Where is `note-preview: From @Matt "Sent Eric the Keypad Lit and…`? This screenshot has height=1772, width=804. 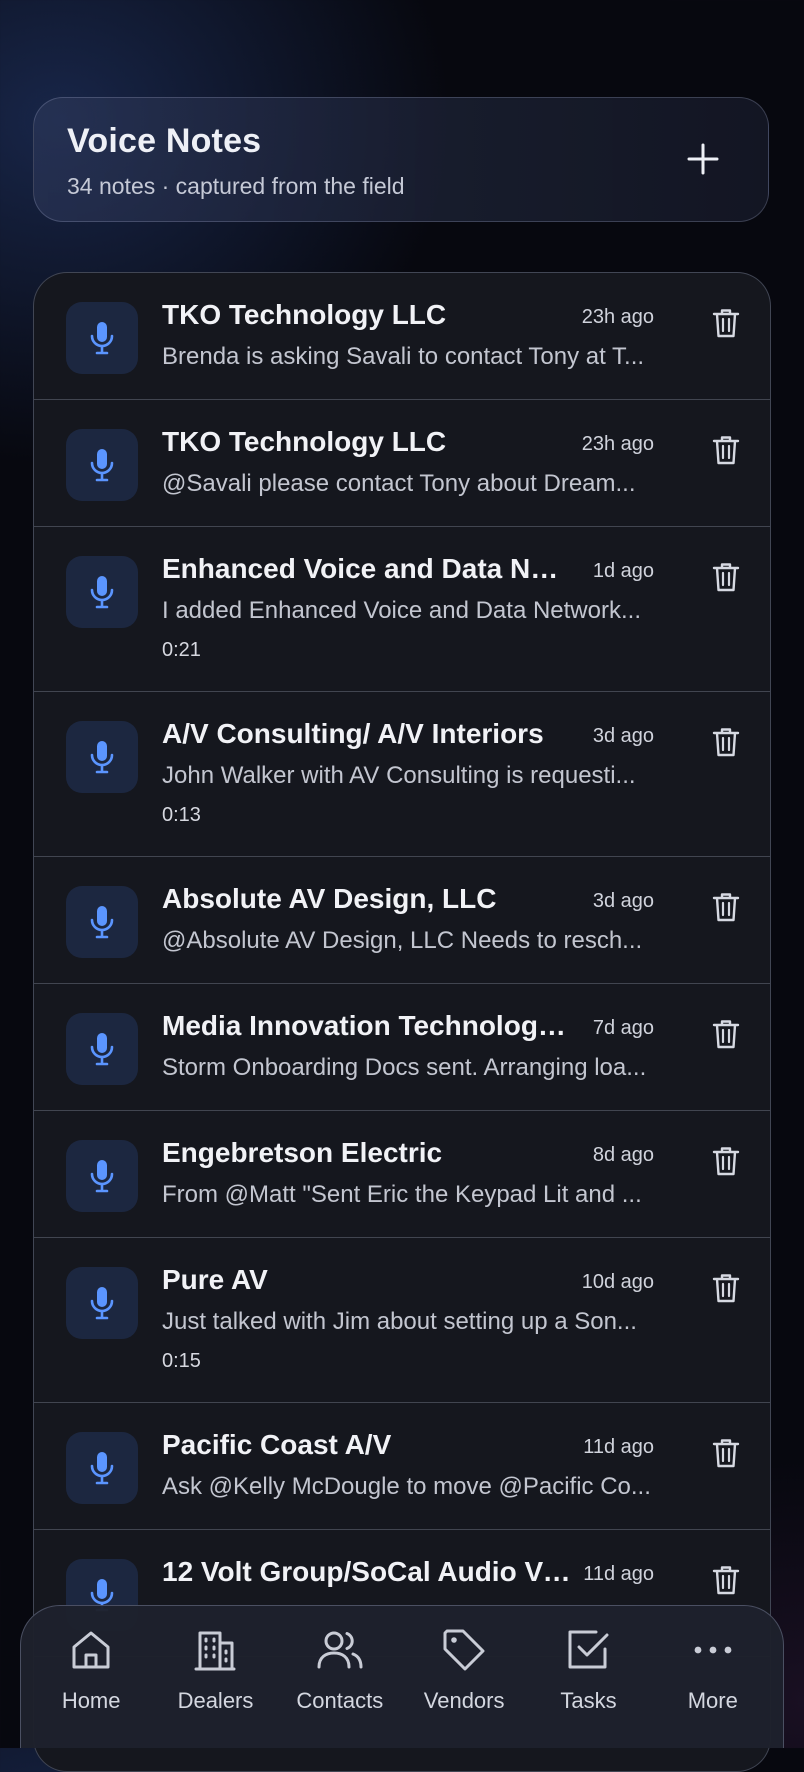
note-preview: From @Matt "Sent Eric the Keypad Lit and… is located at coordinates (402, 1194).